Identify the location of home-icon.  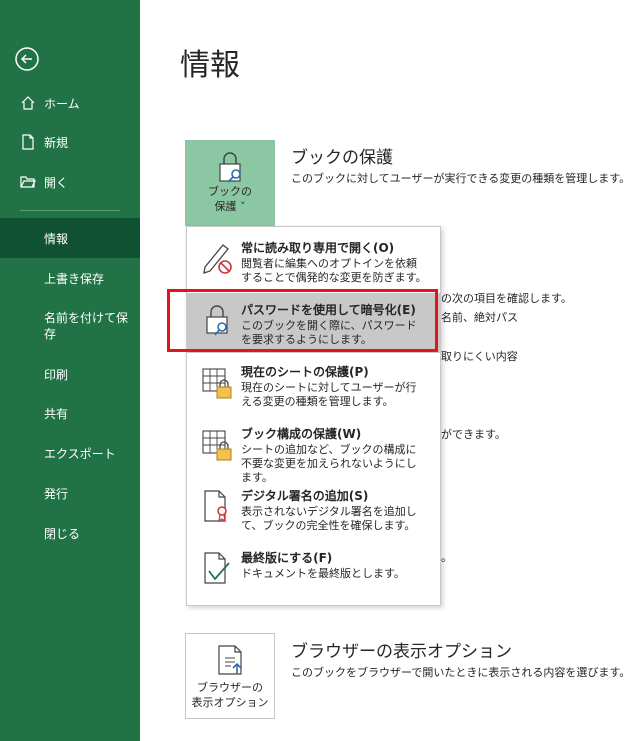
(28, 103).